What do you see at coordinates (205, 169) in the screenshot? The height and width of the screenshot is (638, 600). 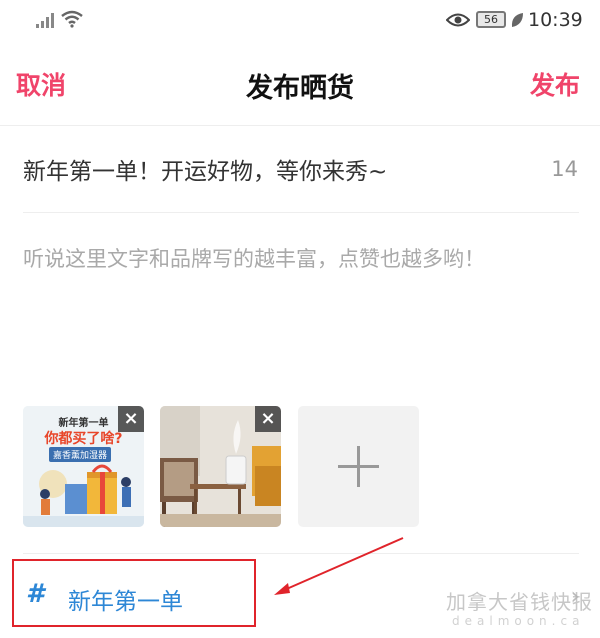 I see `title-input: 新年第一单！开运好物，等你来秀~` at bounding box center [205, 169].